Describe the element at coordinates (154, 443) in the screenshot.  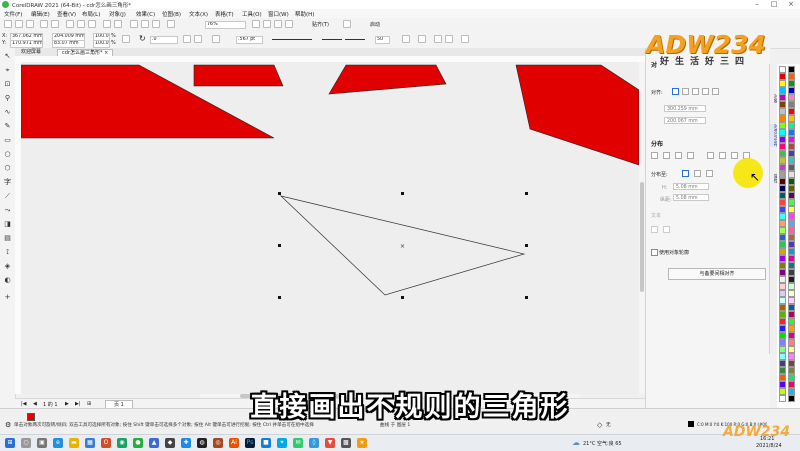
I see `app-icon-1: ▲` at that location.